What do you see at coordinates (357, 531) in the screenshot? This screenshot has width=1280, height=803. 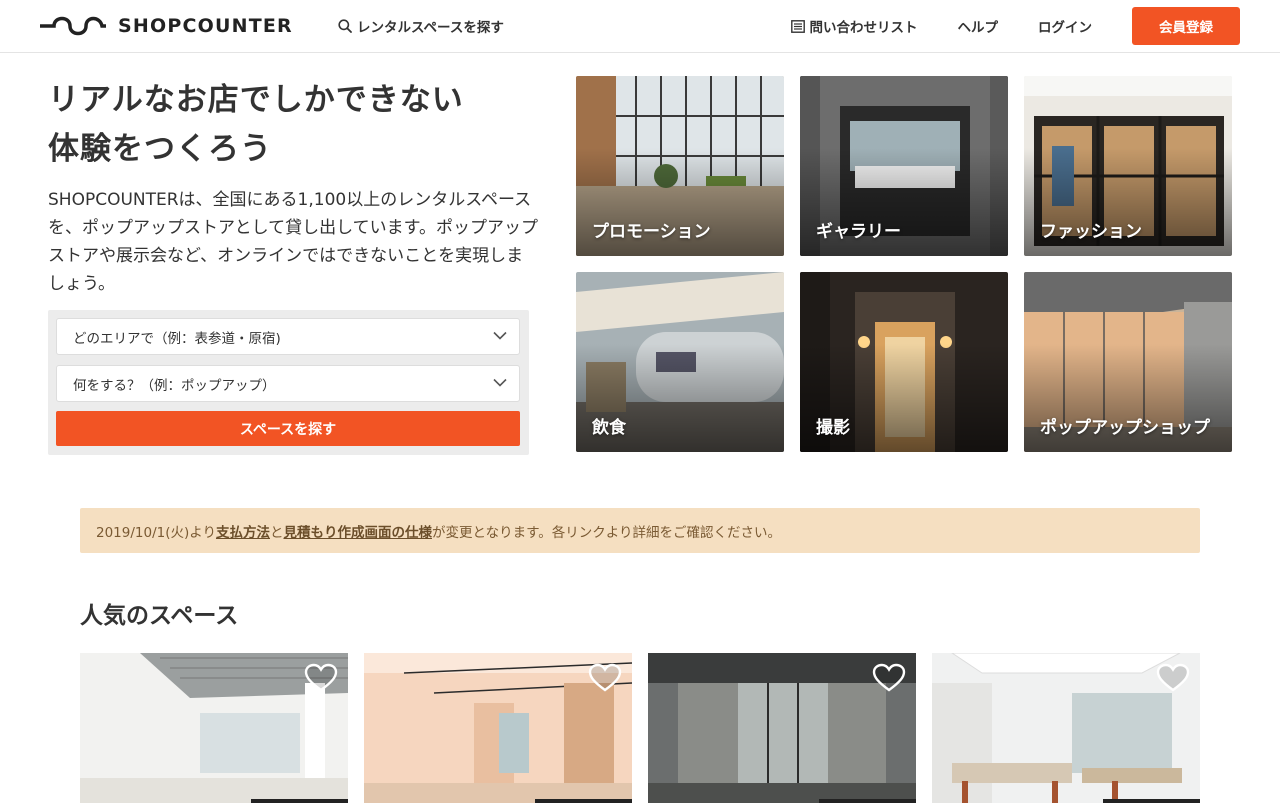 I see `quote-spec-link: 見積もり作成画面の仕様` at bounding box center [357, 531].